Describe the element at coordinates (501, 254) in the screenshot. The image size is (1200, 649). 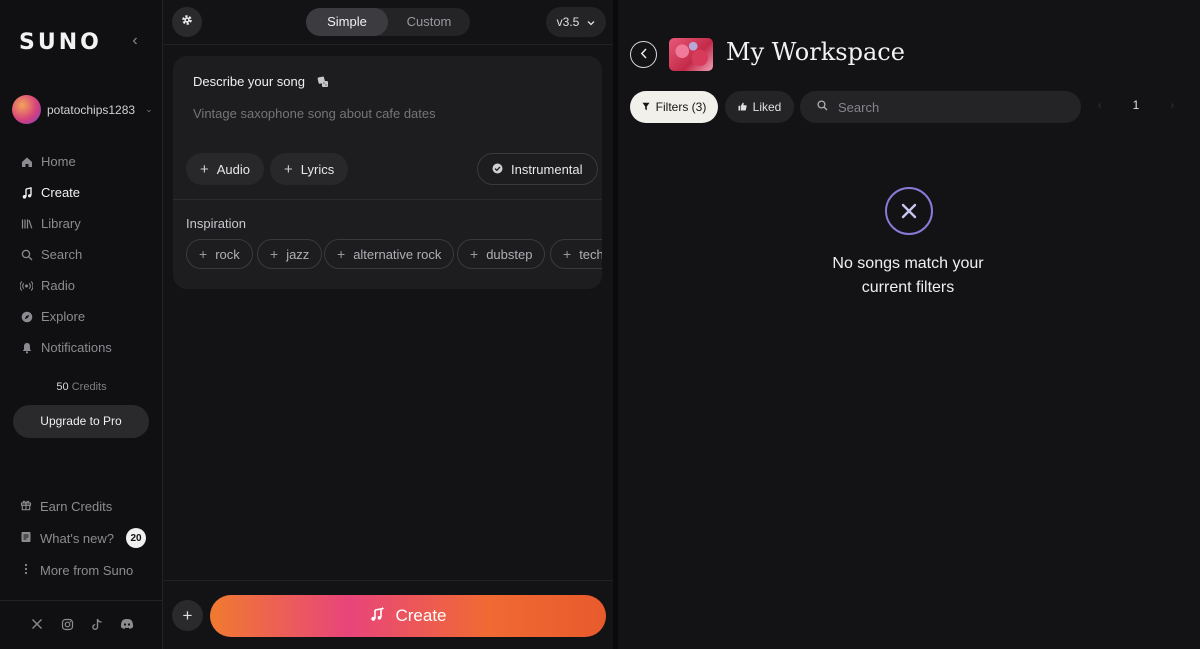
I see `inspiration-tag: + dubstep` at that location.